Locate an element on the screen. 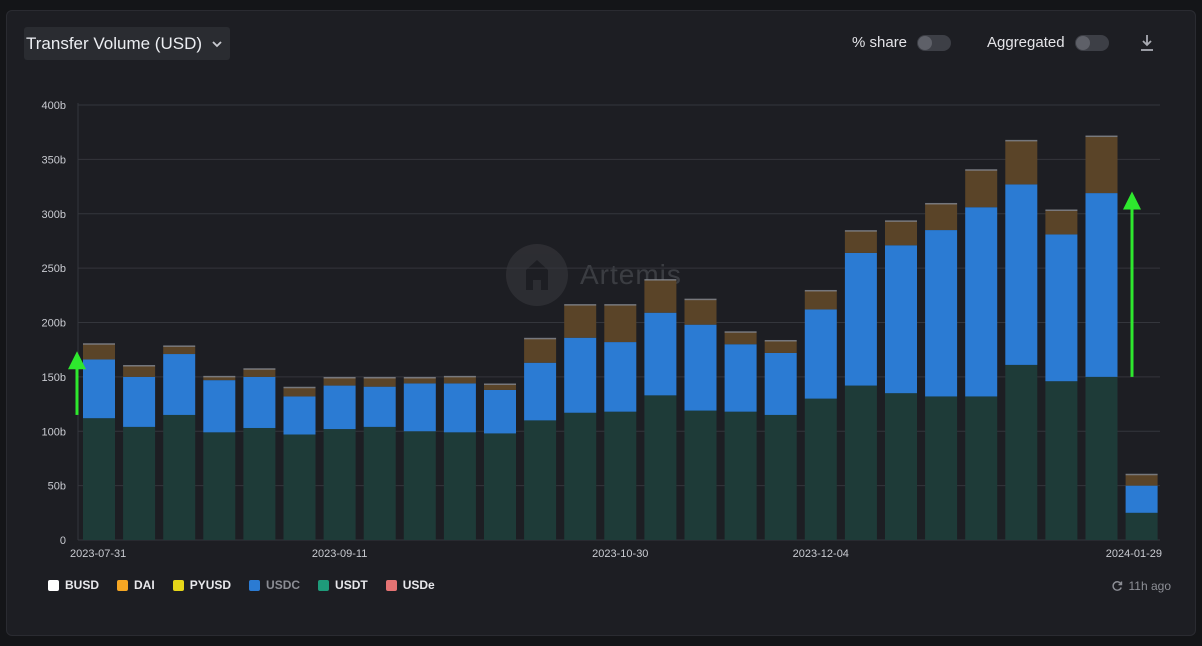 The height and width of the screenshot is (646, 1202). y-tick-label: 350b is located at coordinates (54, 160).